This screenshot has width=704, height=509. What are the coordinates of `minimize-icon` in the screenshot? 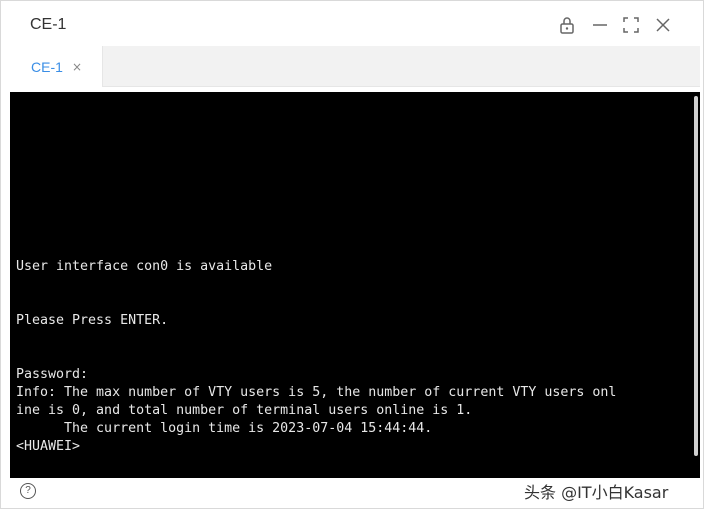 It's located at (600, 25).